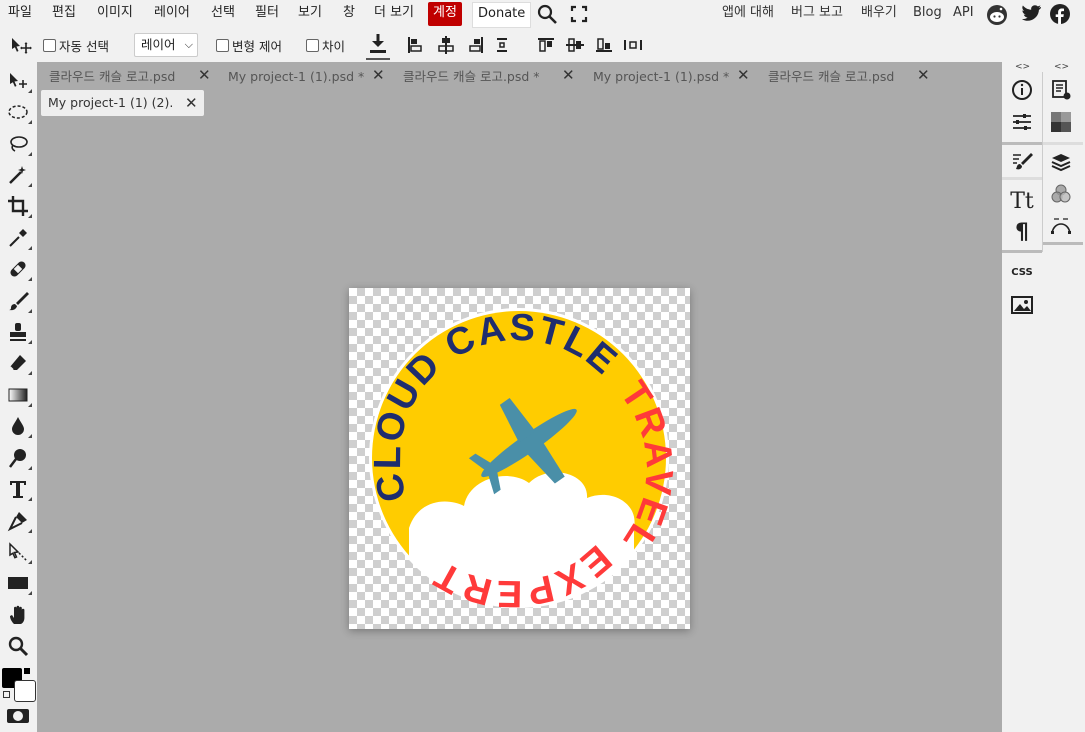 This screenshot has height=732, width=1085. I want to click on donate-button: Donate, so click(502, 15).